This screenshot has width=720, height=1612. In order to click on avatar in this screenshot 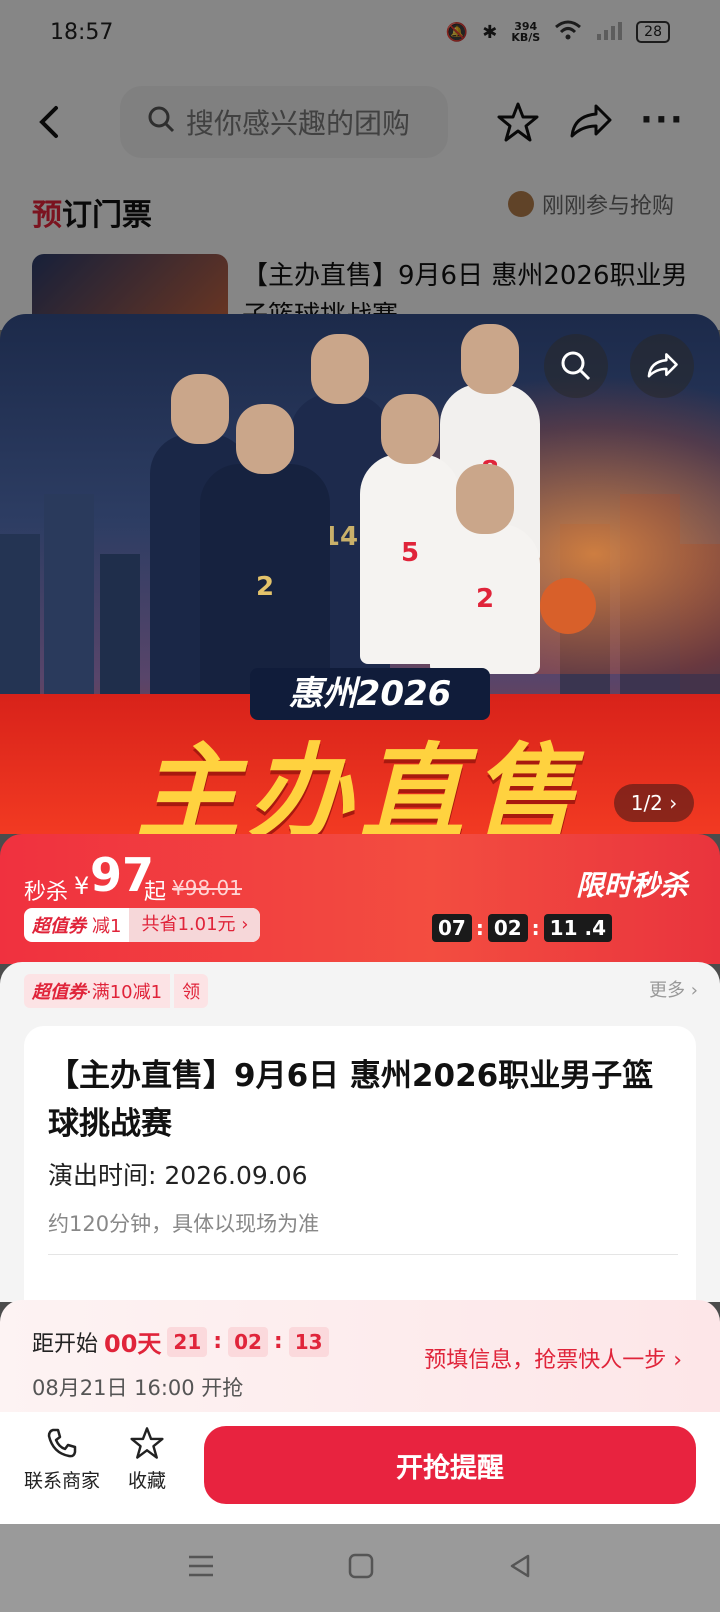, I will do `click(521, 204)`.